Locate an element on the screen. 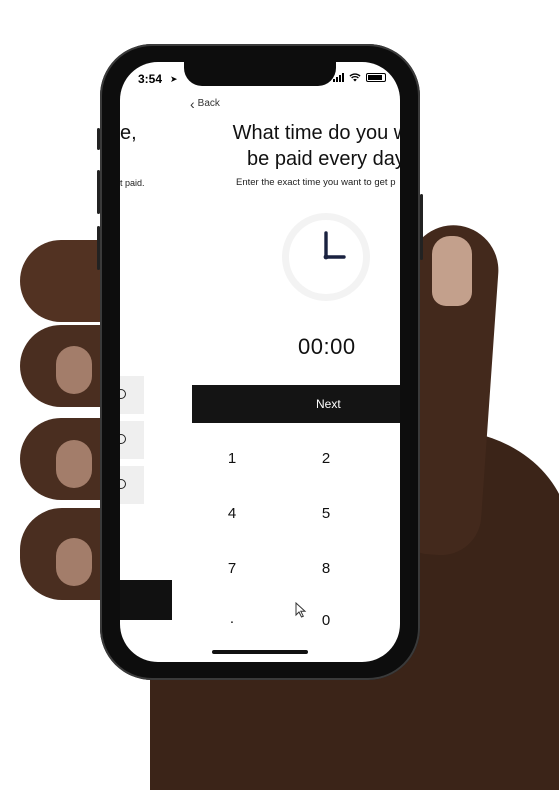 This screenshot has height=790, width=559. page-subtitle: Enter the exact time you want to get p is located at coordinates (316, 182).